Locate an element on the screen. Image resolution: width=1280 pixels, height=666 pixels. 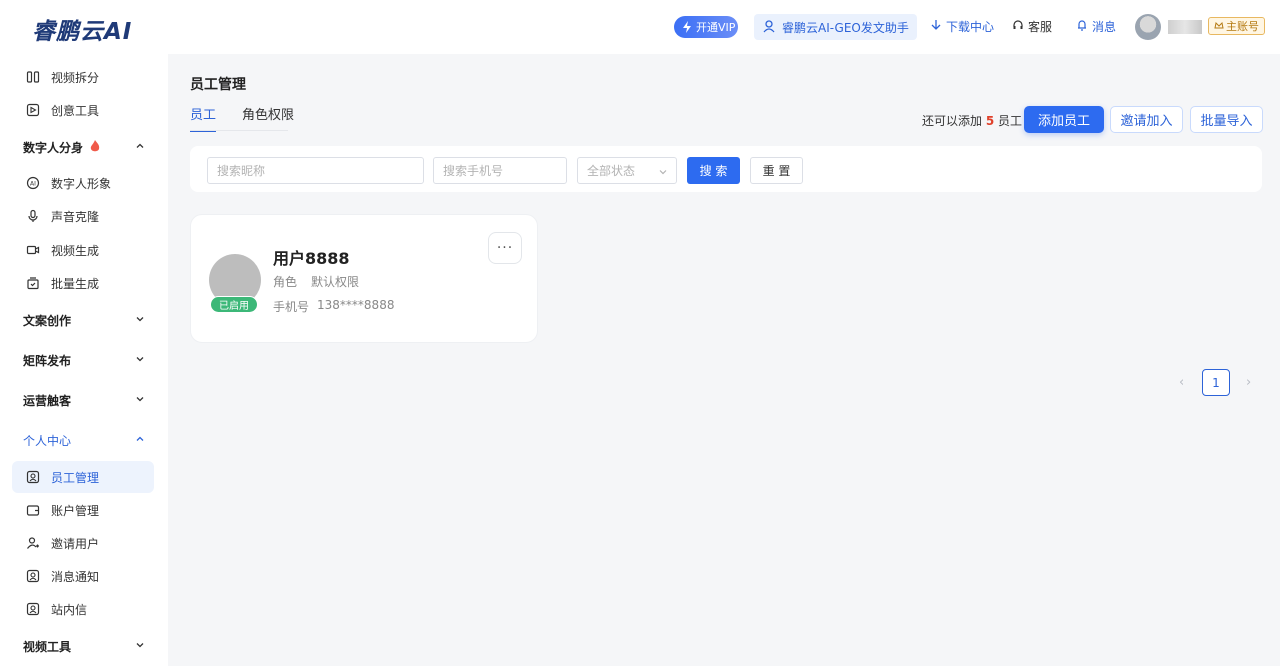
sidebar-item-label: 账户管理 is located at coordinates (75, 510).